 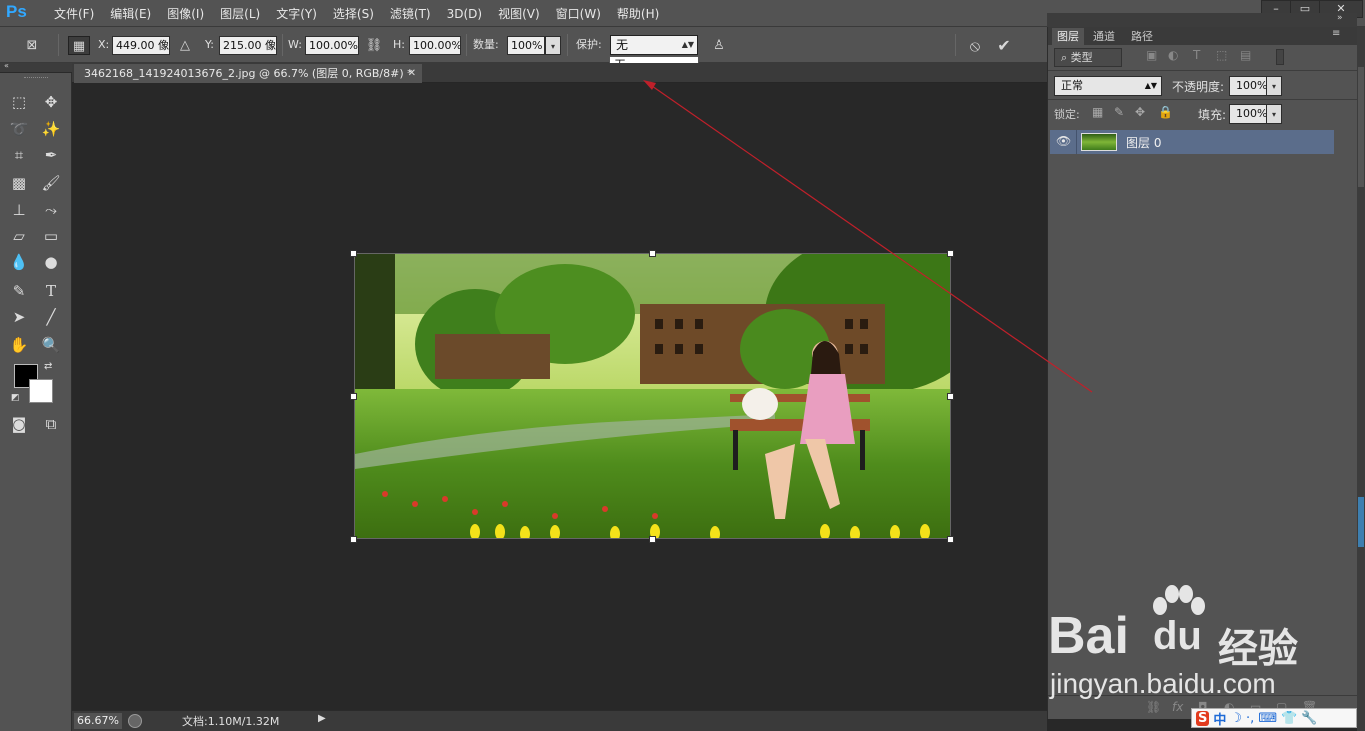 I want to click on move-tool-icon: ✥, so click(x=51, y=102).